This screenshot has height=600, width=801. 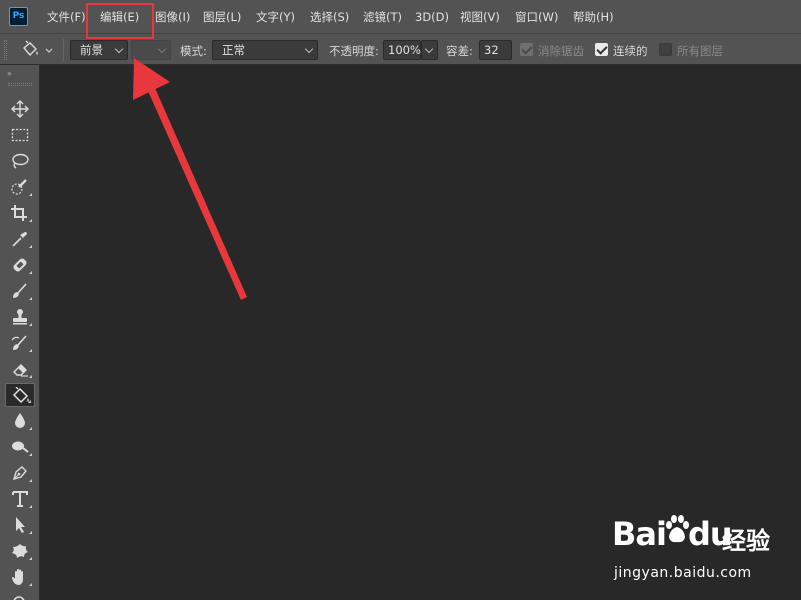 I want to click on crop-tool, so click(x=20, y=213).